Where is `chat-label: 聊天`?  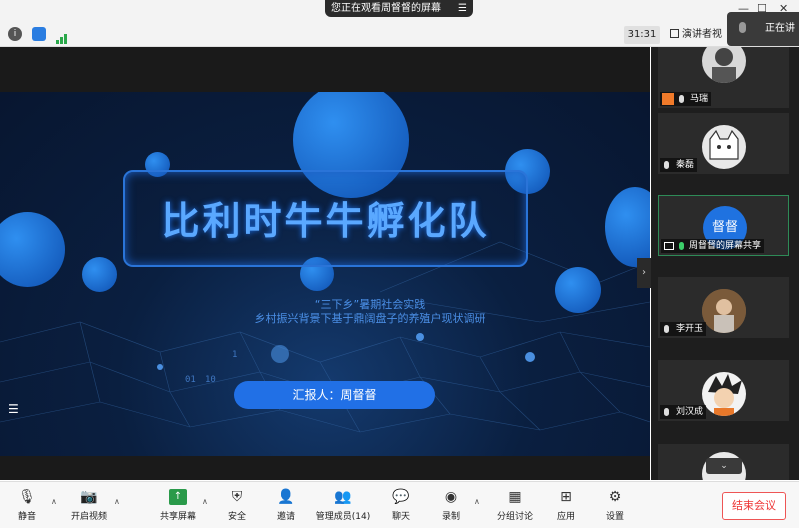 chat-label: 聊天 is located at coordinates (400, 517).